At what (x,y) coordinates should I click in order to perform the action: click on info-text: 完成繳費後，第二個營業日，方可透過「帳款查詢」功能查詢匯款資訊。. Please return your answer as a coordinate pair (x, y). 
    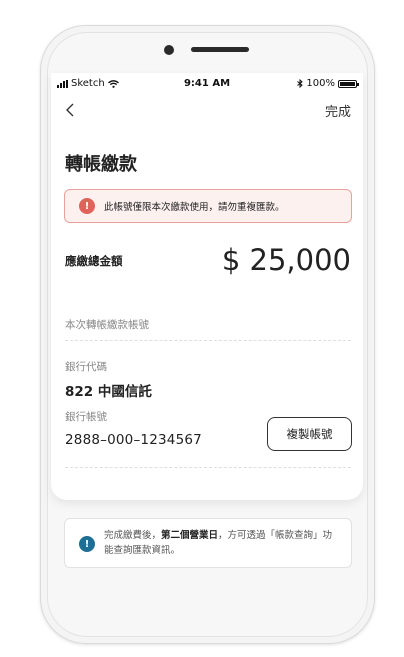
    Looking at the image, I should click on (222, 543).